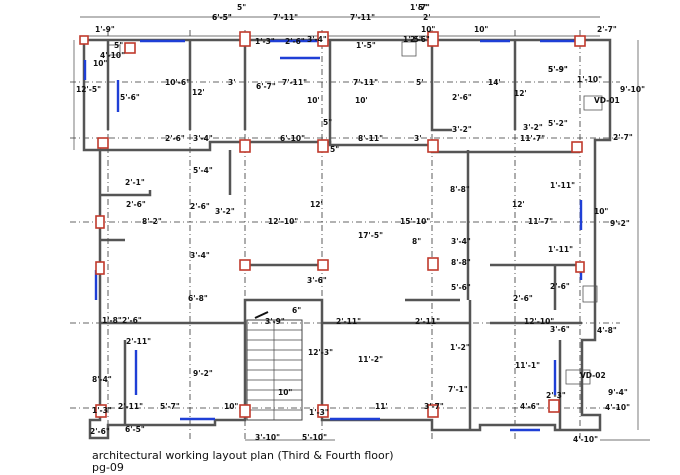 The width and height of the screenshot is (680, 475). Describe the element at coordinates (607, 100) in the screenshot. I see `dimension-label: VD-01` at that location.